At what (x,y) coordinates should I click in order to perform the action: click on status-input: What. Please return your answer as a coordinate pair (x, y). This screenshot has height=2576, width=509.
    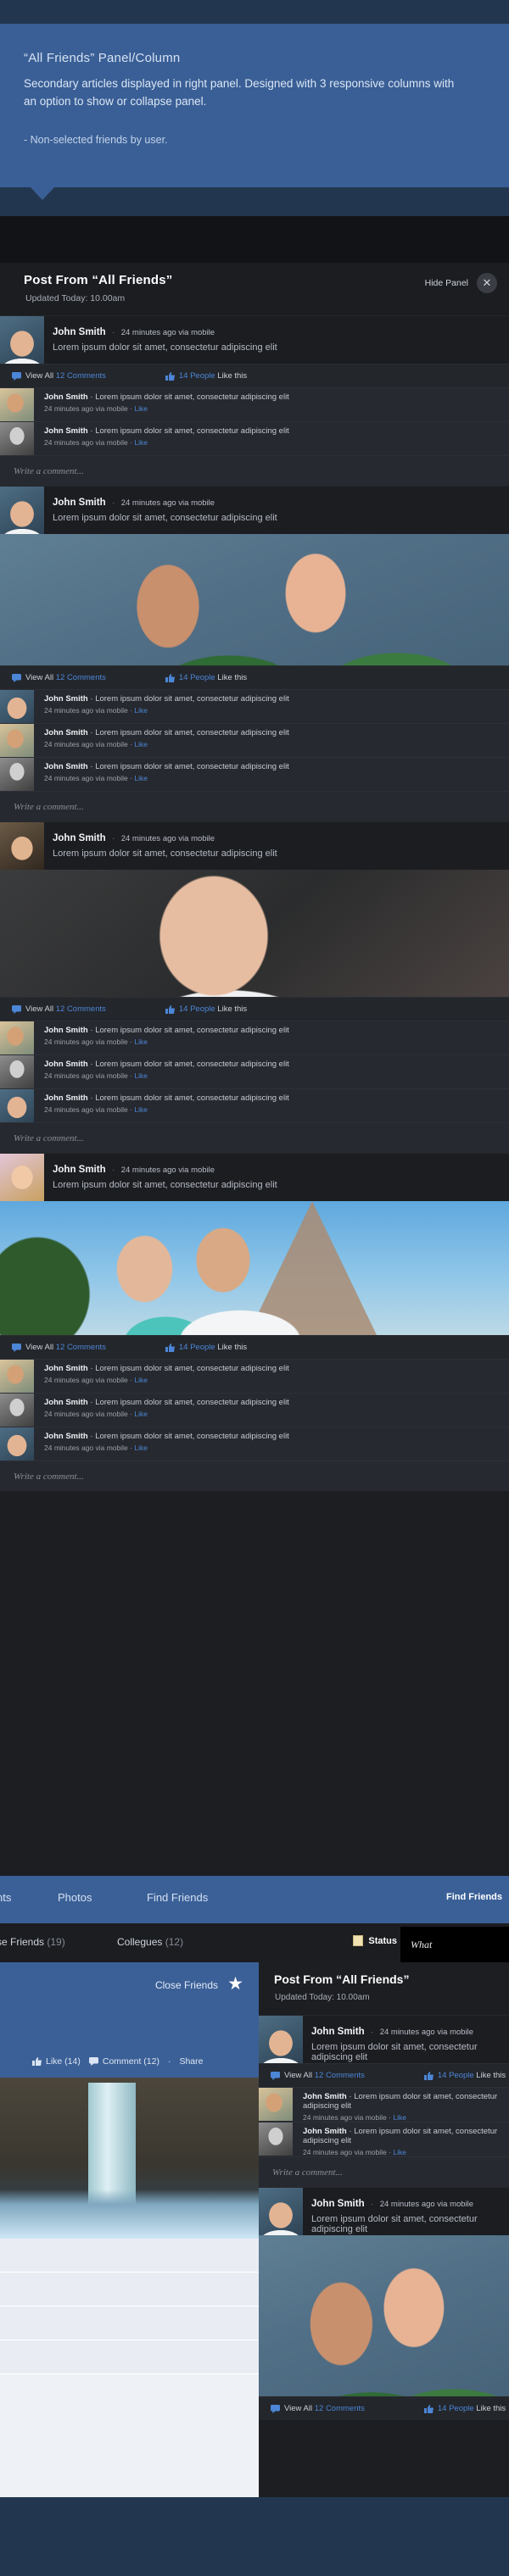
    Looking at the image, I should click on (454, 1944).